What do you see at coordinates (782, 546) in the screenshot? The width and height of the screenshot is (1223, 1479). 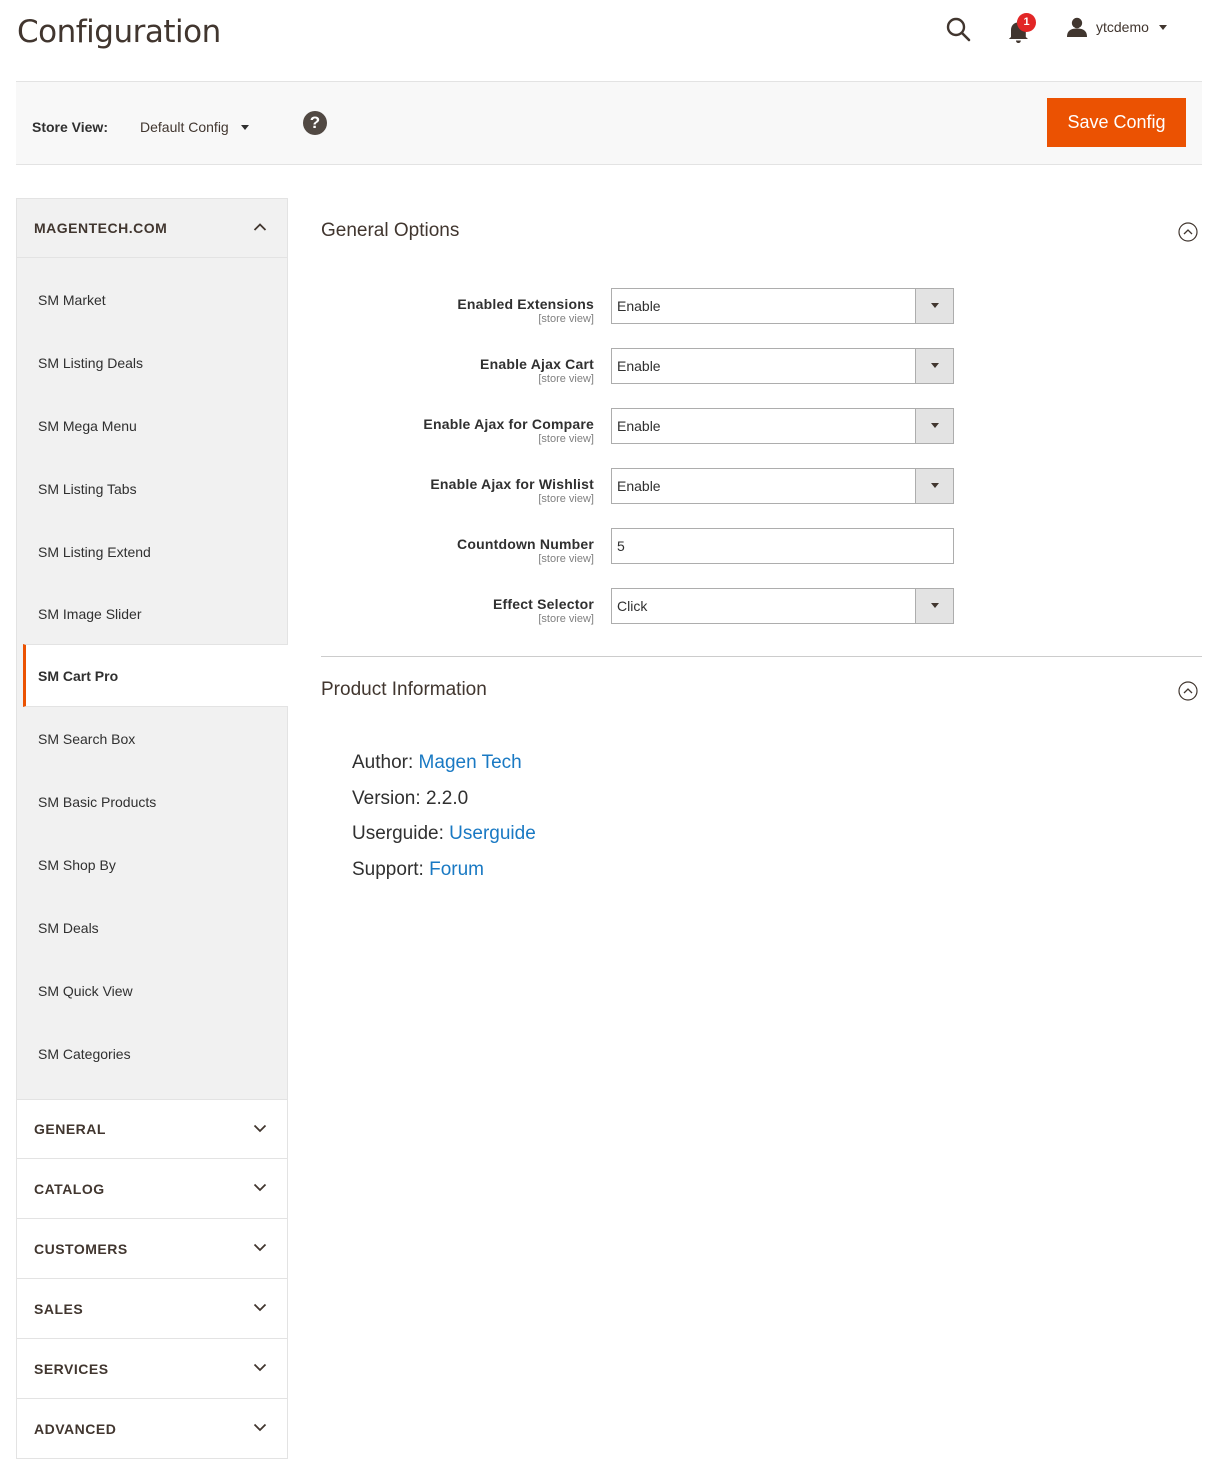 I see `countdown-number-input: 5` at bounding box center [782, 546].